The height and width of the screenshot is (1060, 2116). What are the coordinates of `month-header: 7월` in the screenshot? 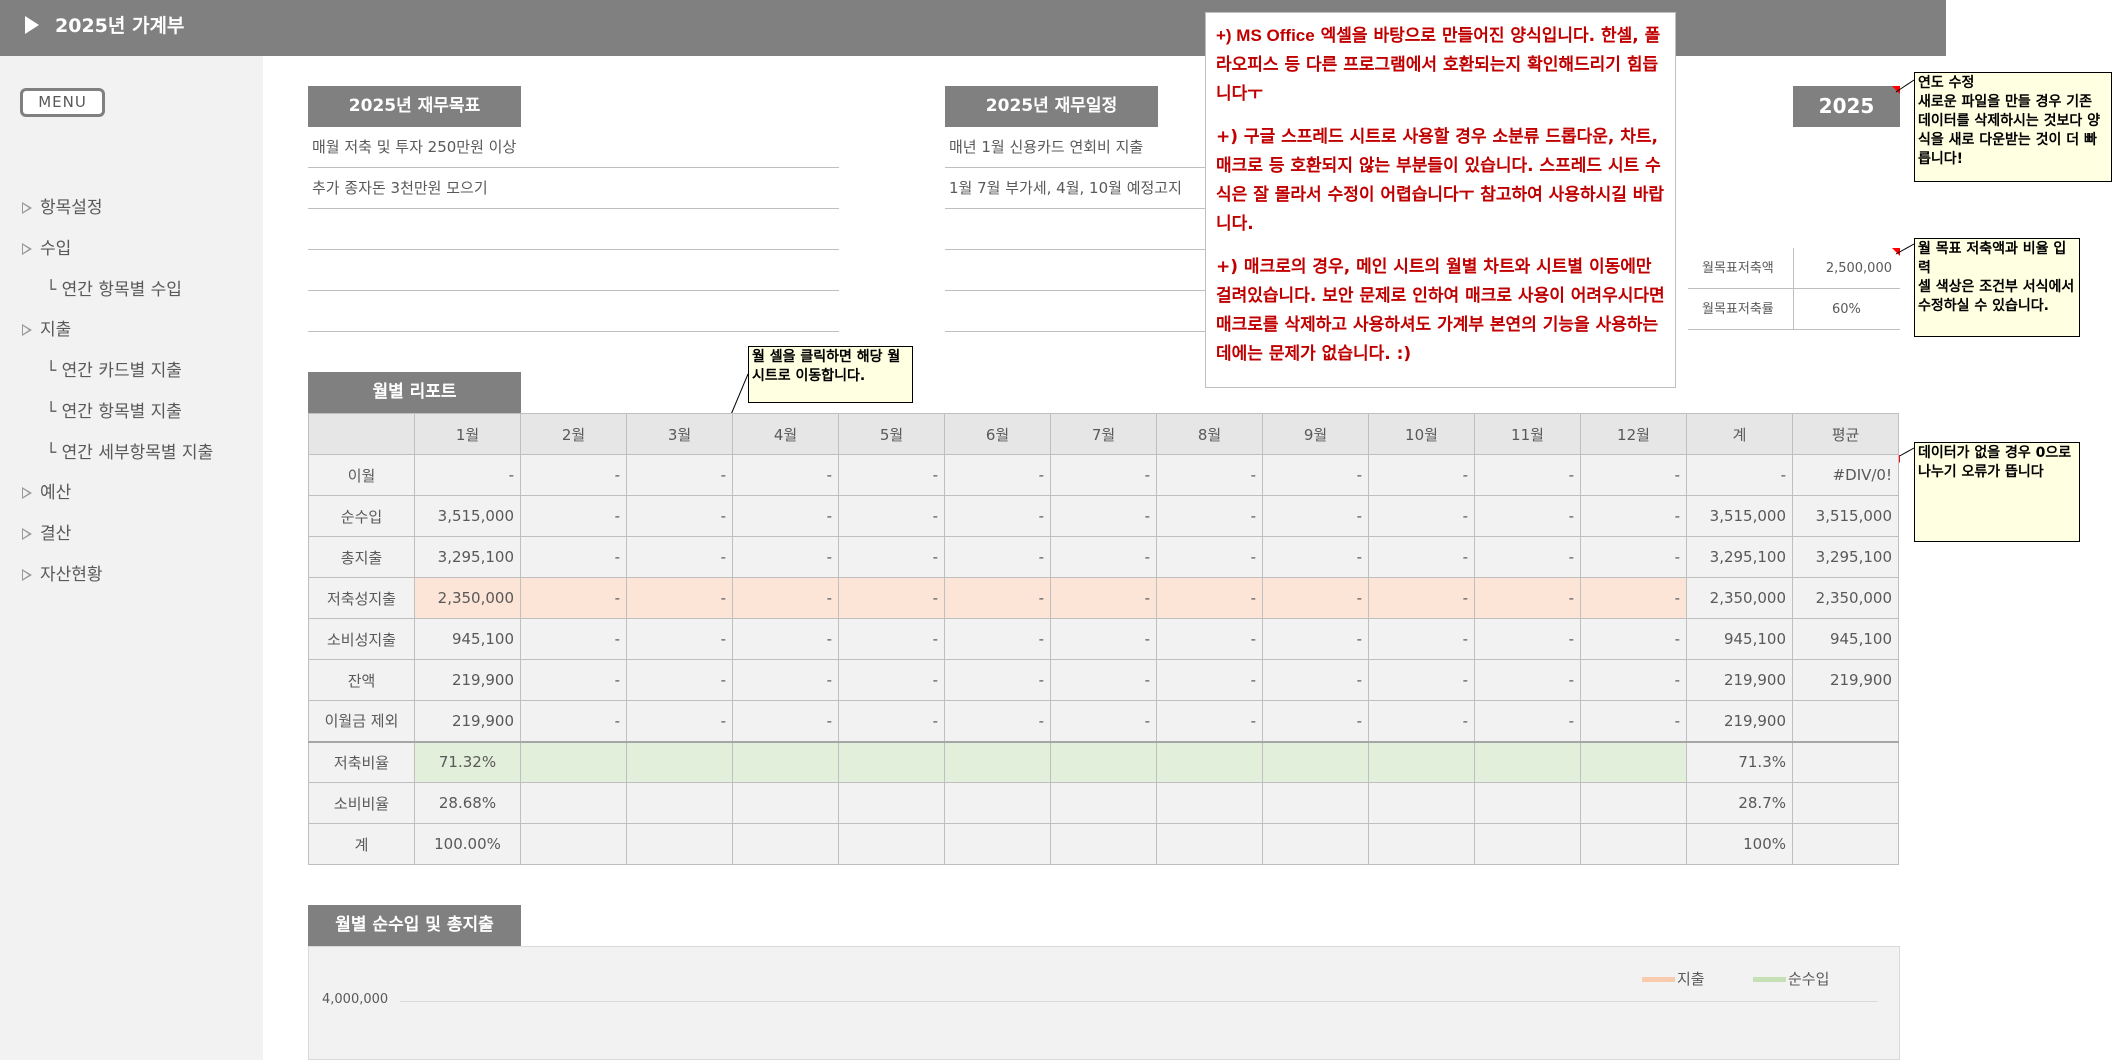 It's located at (1103, 434).